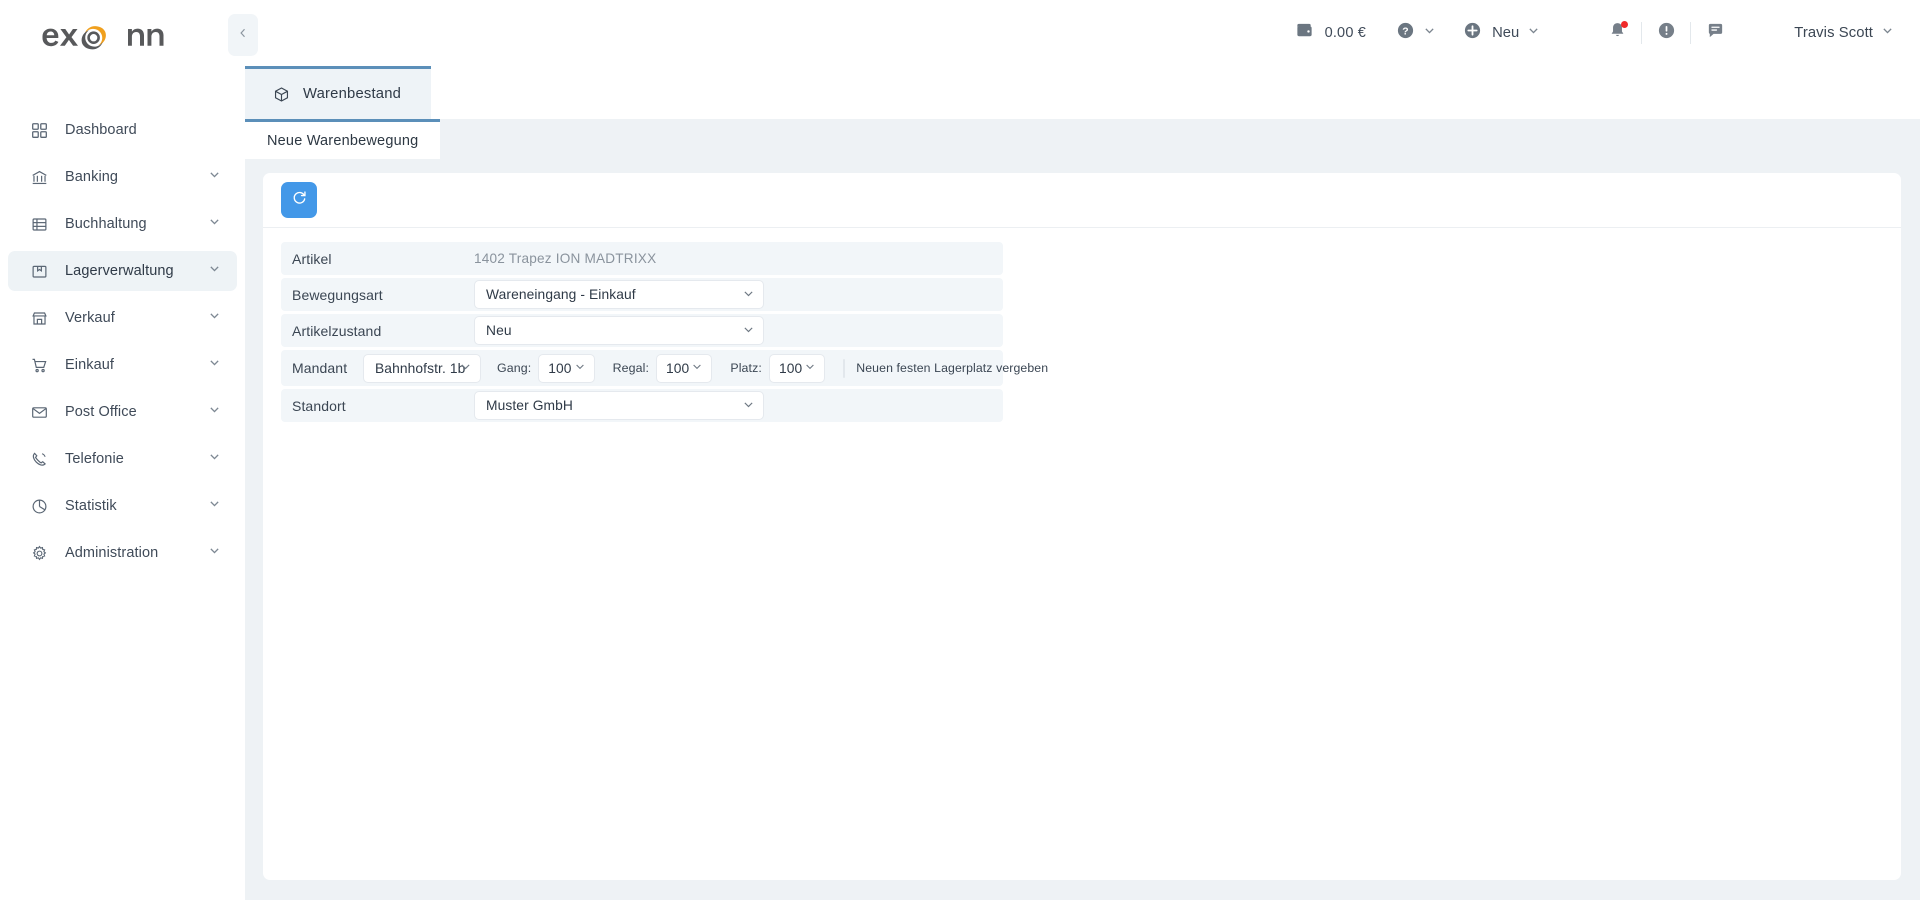  Describe the element at coordinates (1304, 33) in the screenshot. I see `wallet-icon` at that location.